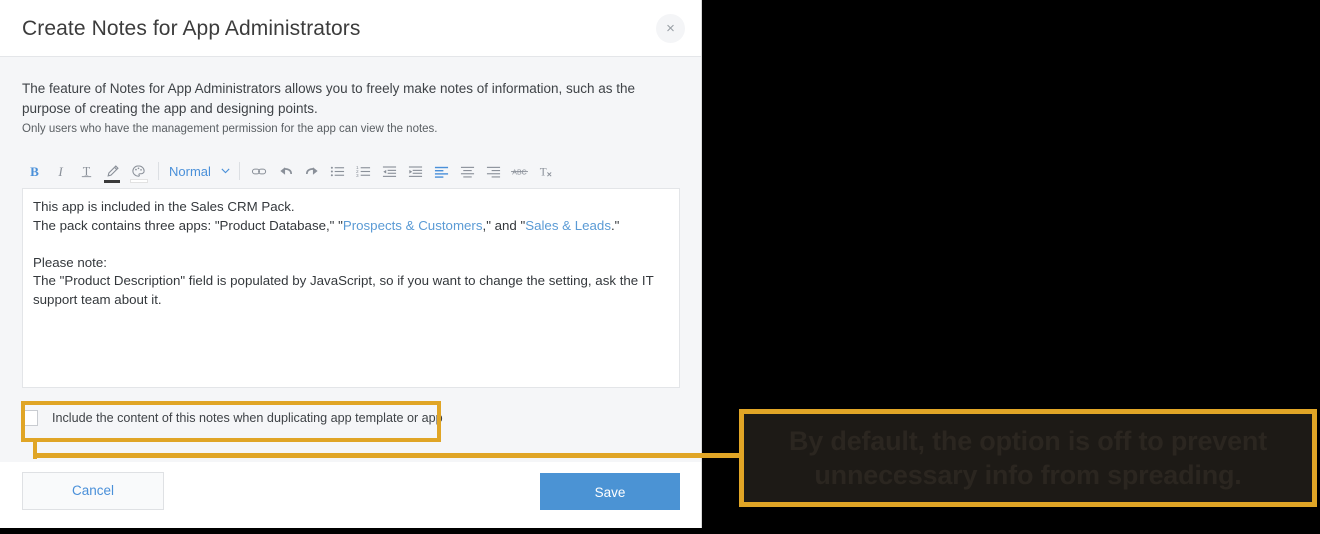  Describe the element at coordinates (568, 225) in the screenshot. I see `link-sales-leads: Sales & Leads` at that location.